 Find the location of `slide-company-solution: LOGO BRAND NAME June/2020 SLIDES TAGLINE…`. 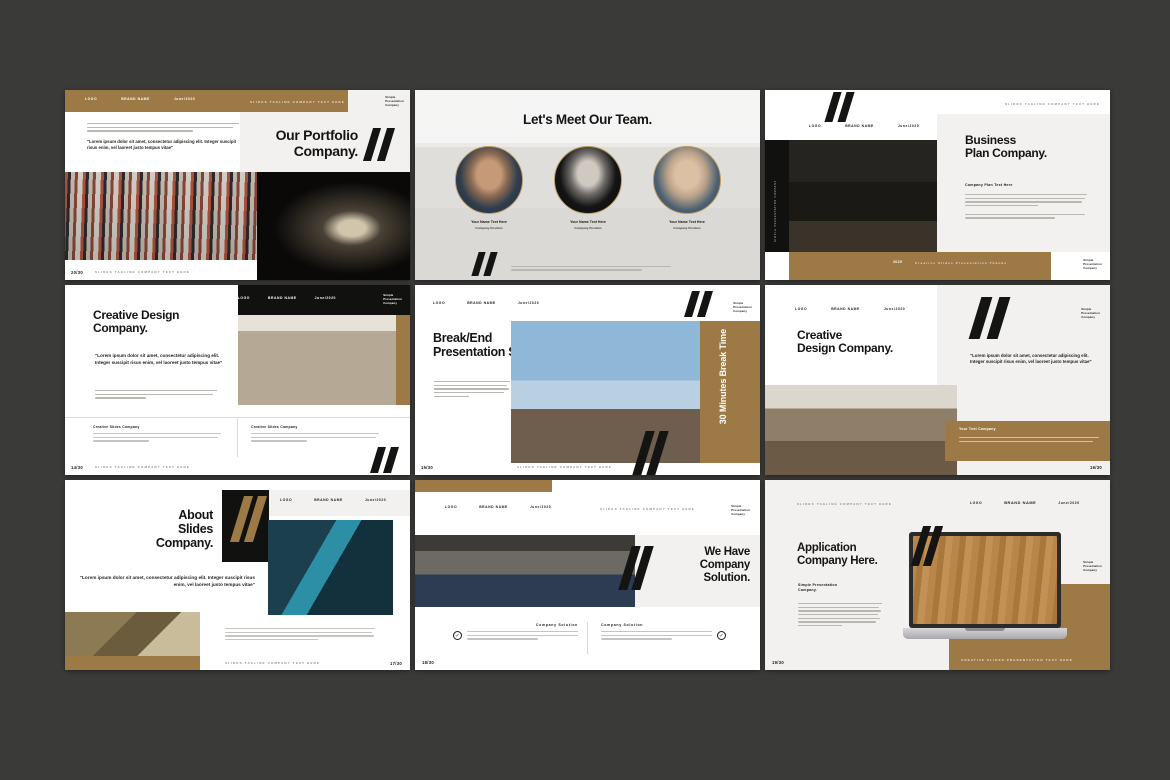

slide-company-solution: LOGO BRAND NAME June/2020 SLIDES TAGLINE… is located at coordinates (587, 575).